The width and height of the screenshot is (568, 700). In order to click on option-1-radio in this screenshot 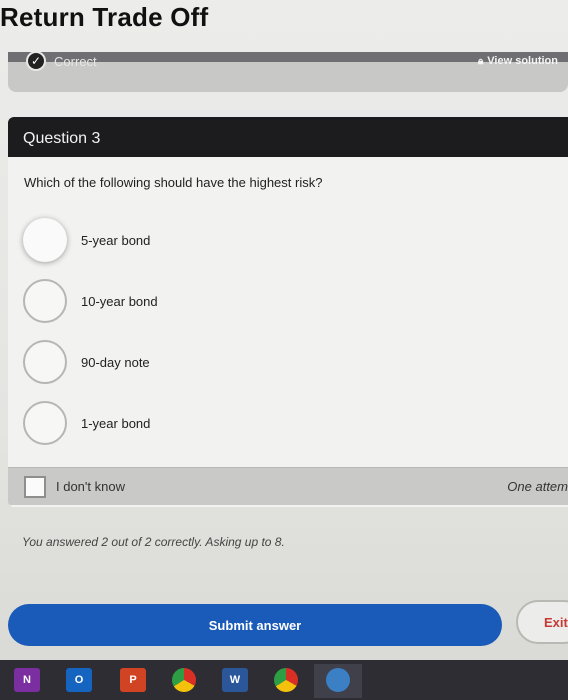, I will do `click(45, 240)`.